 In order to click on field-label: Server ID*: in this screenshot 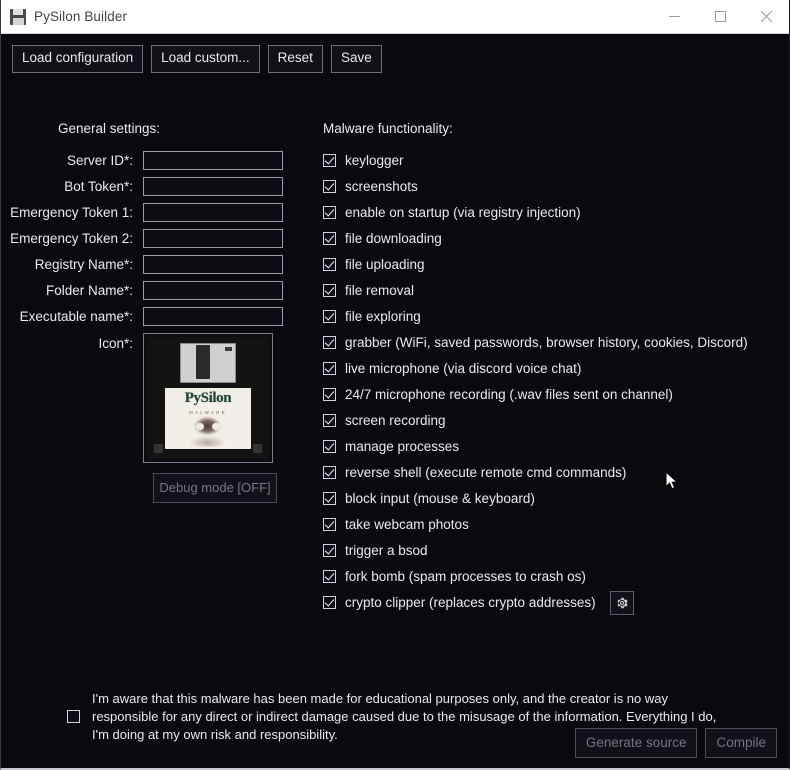, I will do `click(99, 161)`.